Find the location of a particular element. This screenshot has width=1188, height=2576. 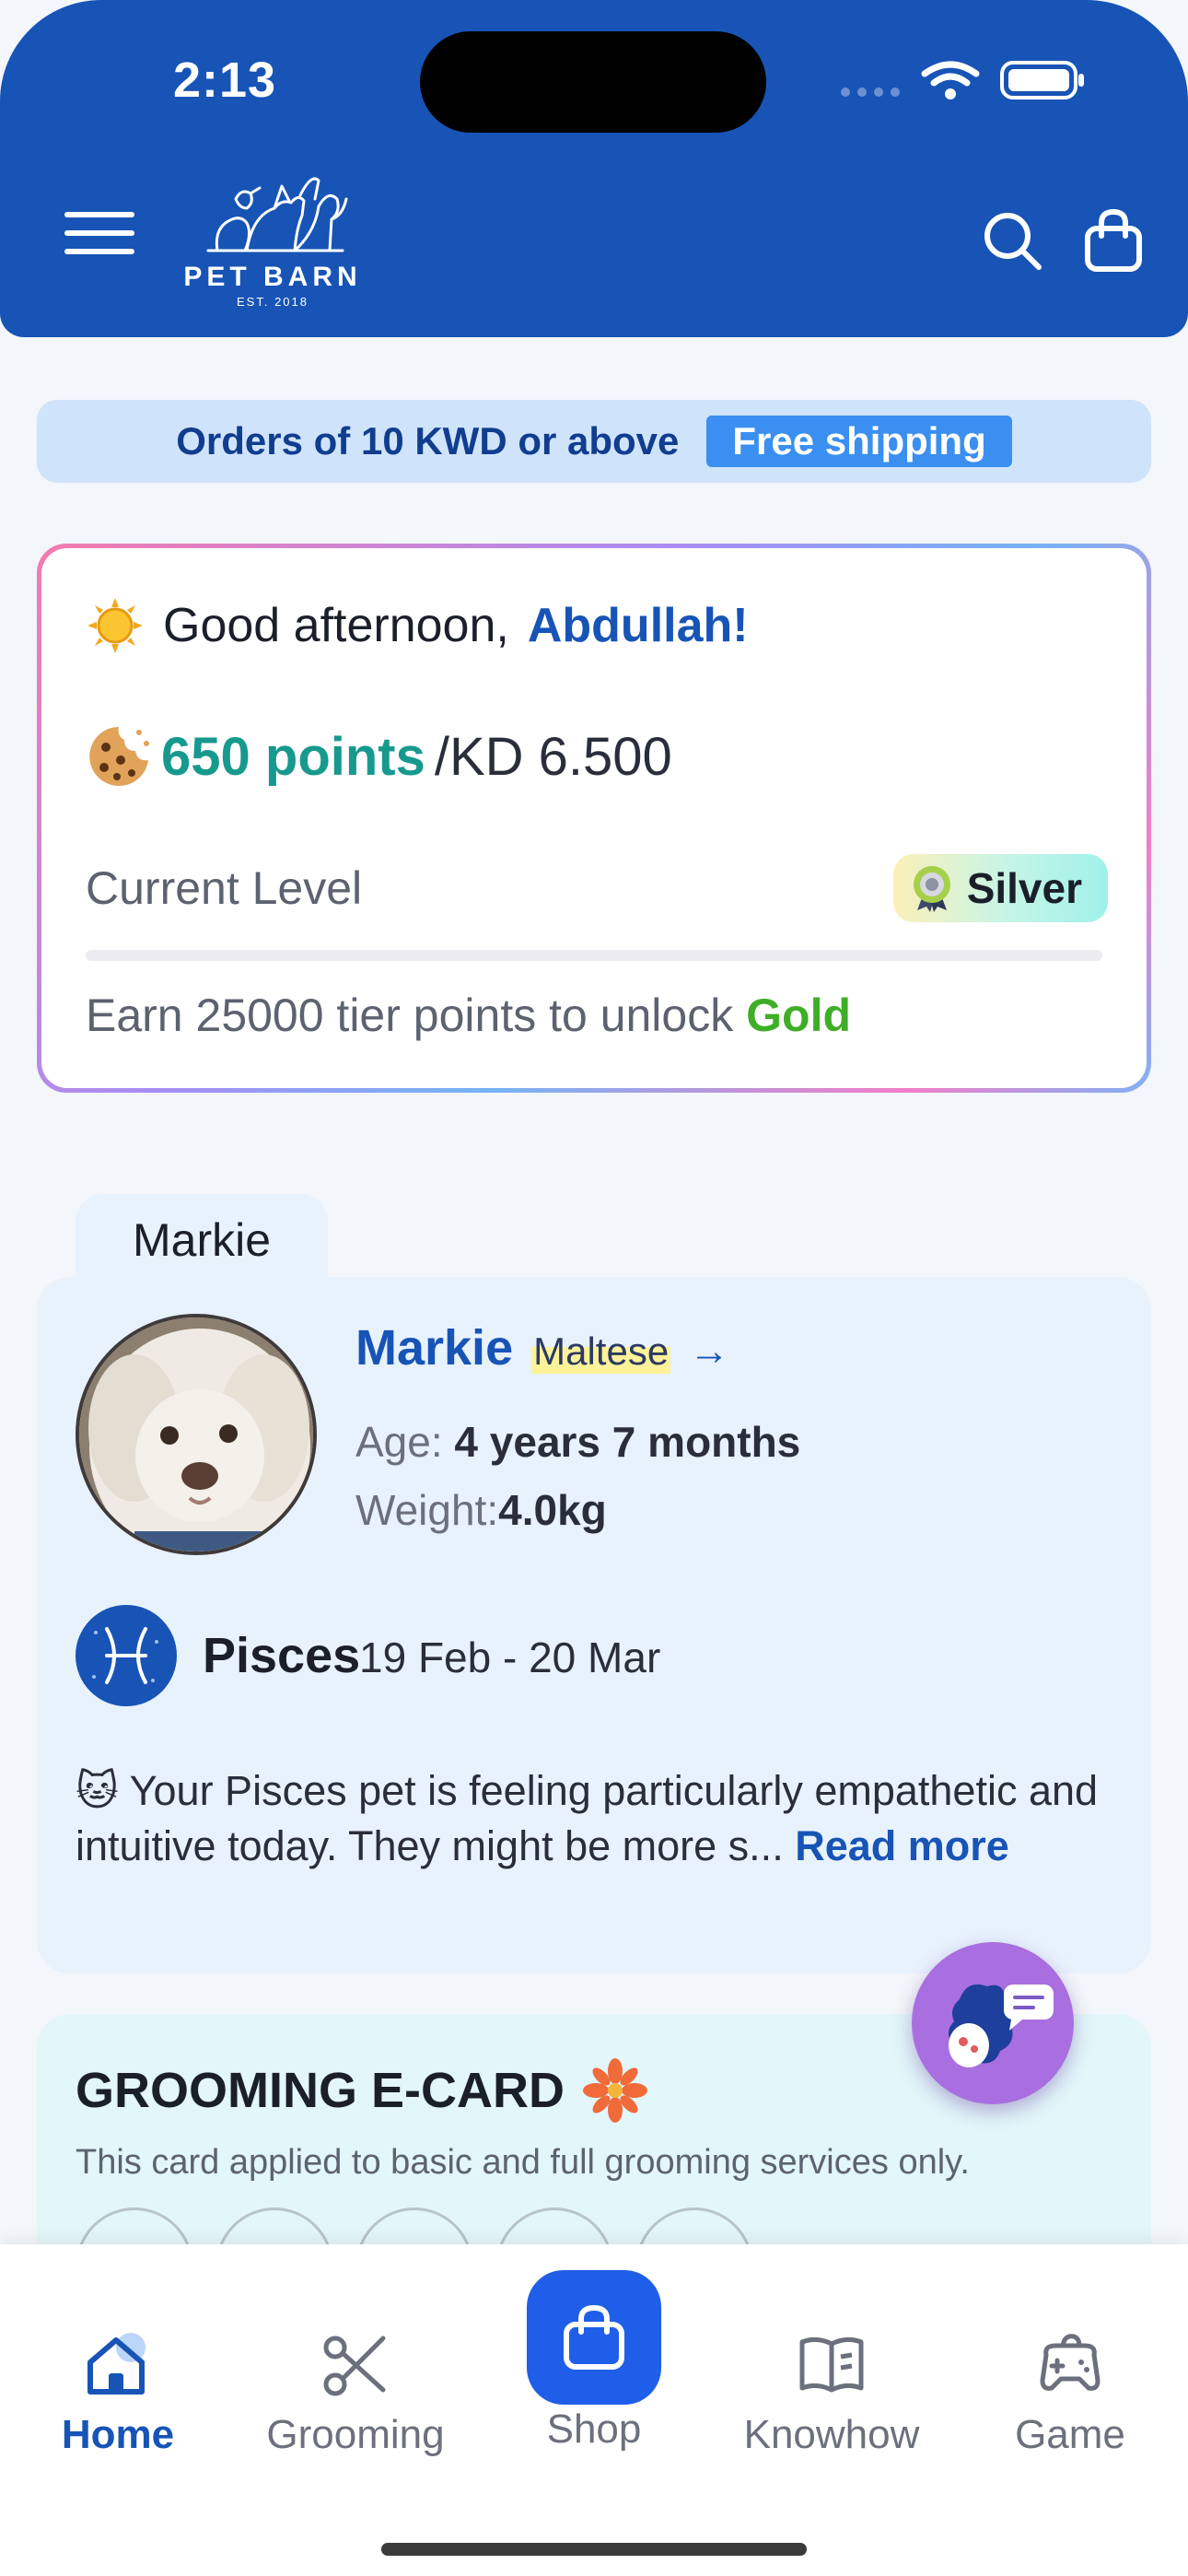

pet-avatar is located at coordinates (196, 1434).